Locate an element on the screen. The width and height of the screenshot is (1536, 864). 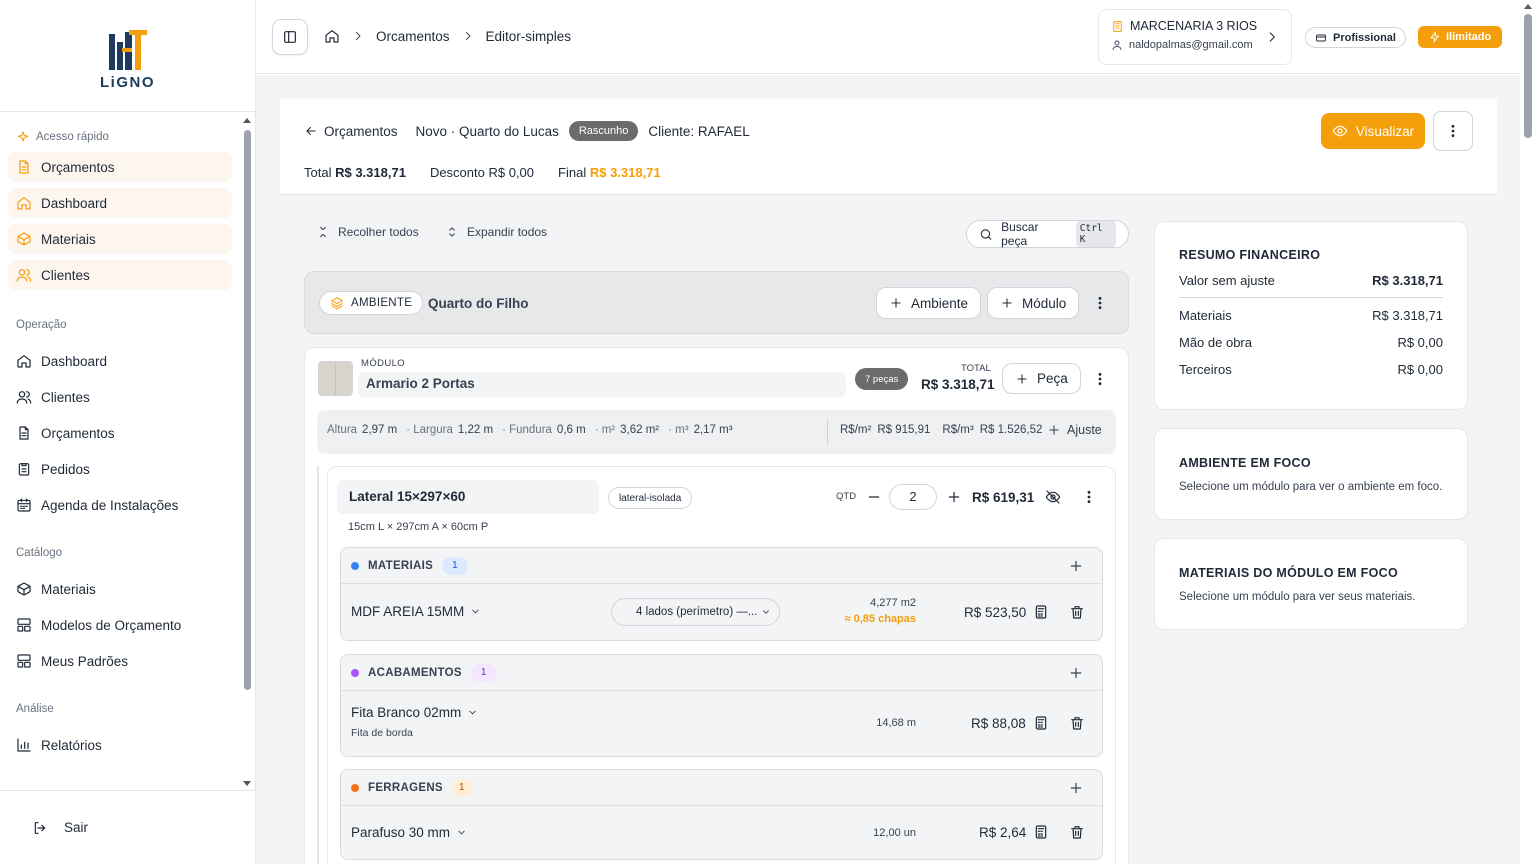
sidebar-item-orcamentos: Orçamentos is located at coordinates (120, 433).